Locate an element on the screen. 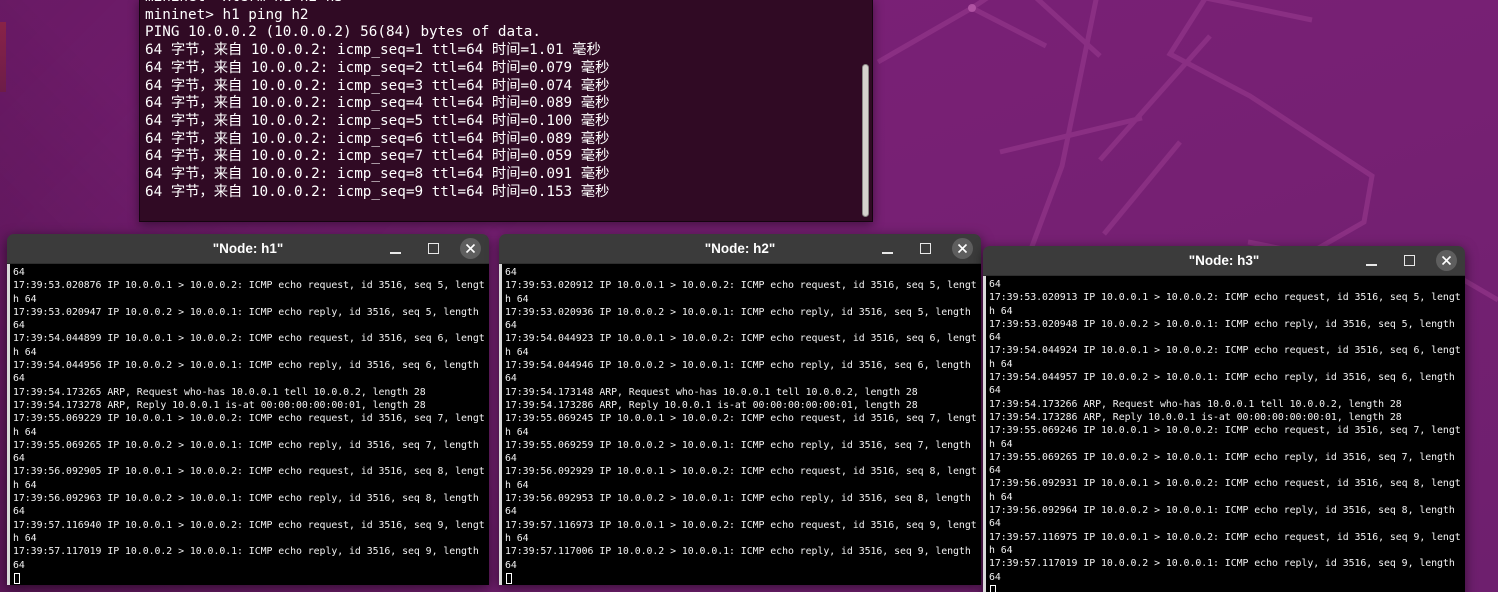  titlebar-h1: "Node: h1" is located at coordinates (248, 249).